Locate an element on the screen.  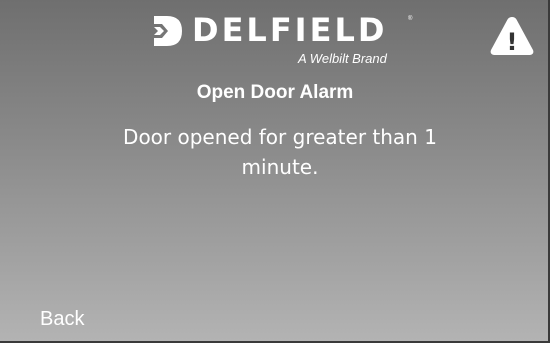
alarm-message: Door opened for greater than 1 minute. is located at coordinates (280, 152).